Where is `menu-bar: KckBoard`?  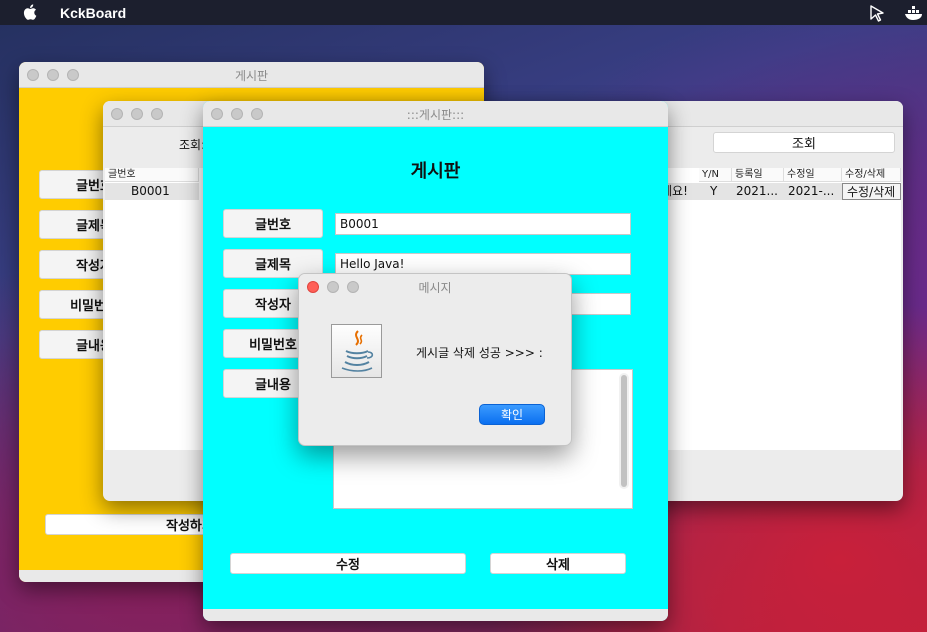
menu-bar: KckBoard is located at coordinates (463, 12).